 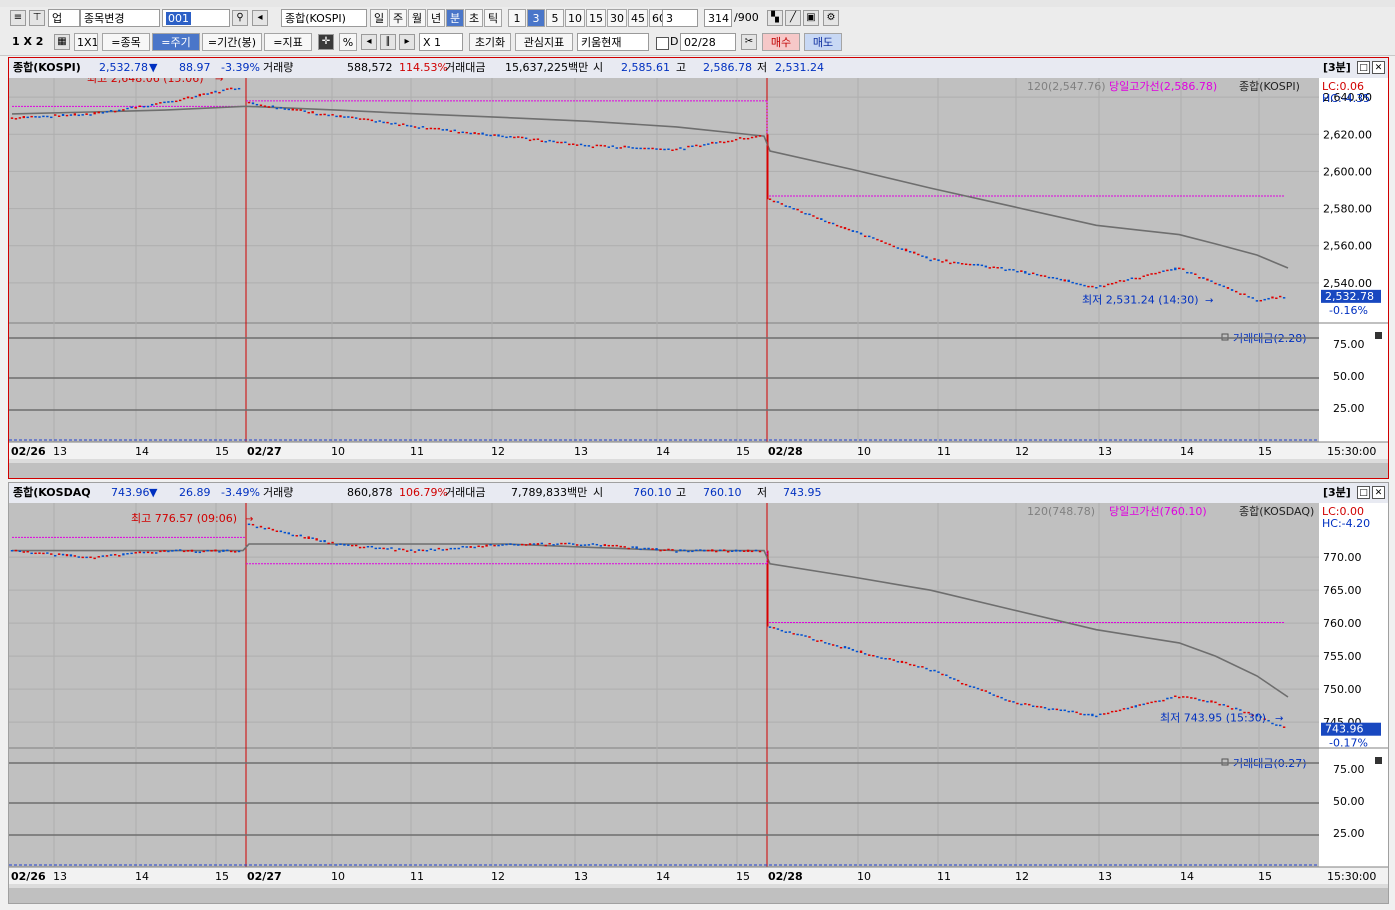 I want to click on gear-icon: ⚙, so click(x=831, y=18).